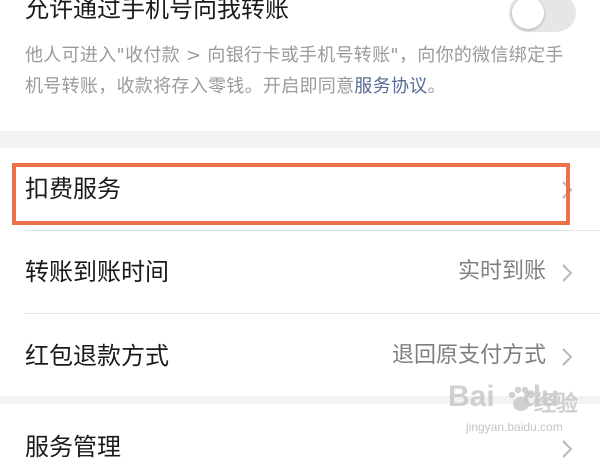  I want to click on menu-item-label: 转账到账时间, so click(97, 272).